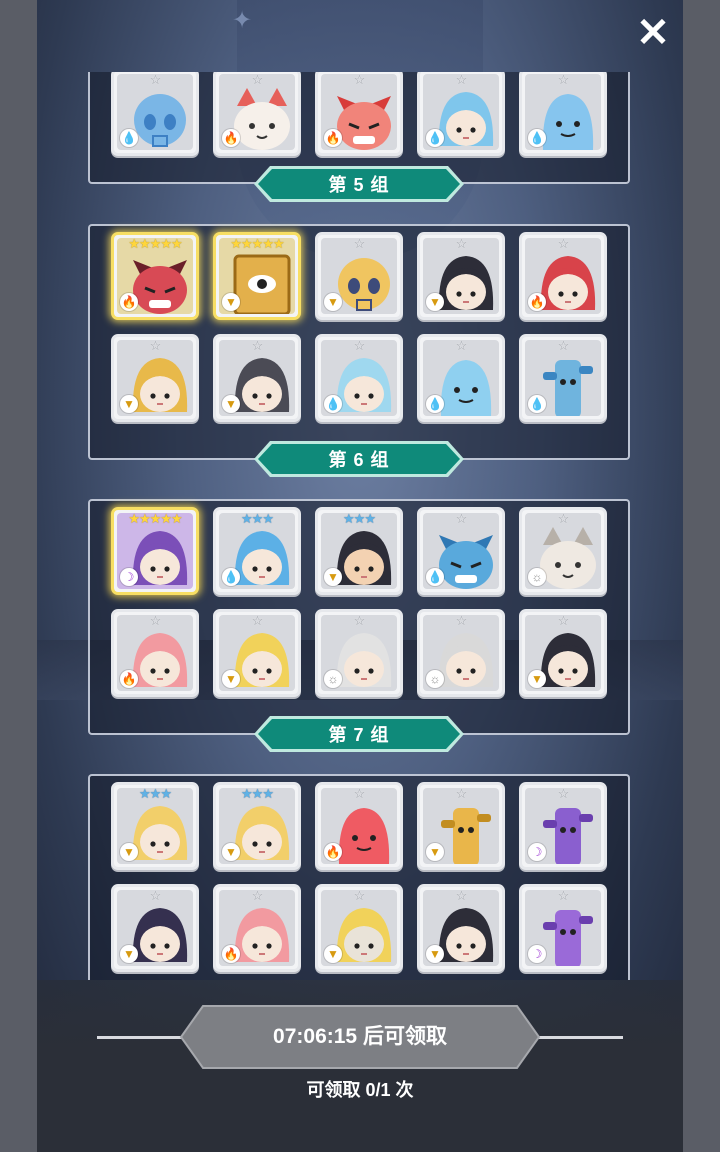  I want to click on group-7-banner: 第 7 组, so click(359, 734).